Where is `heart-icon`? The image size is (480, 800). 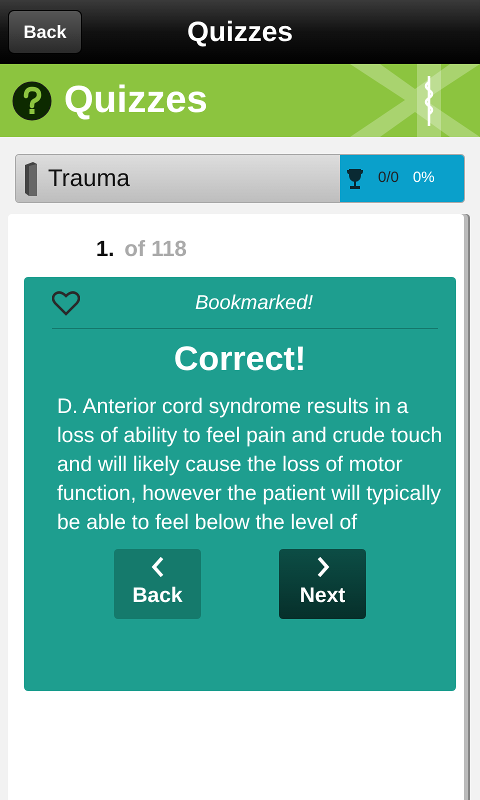
heart-icon is located at coordinates (66, 303).